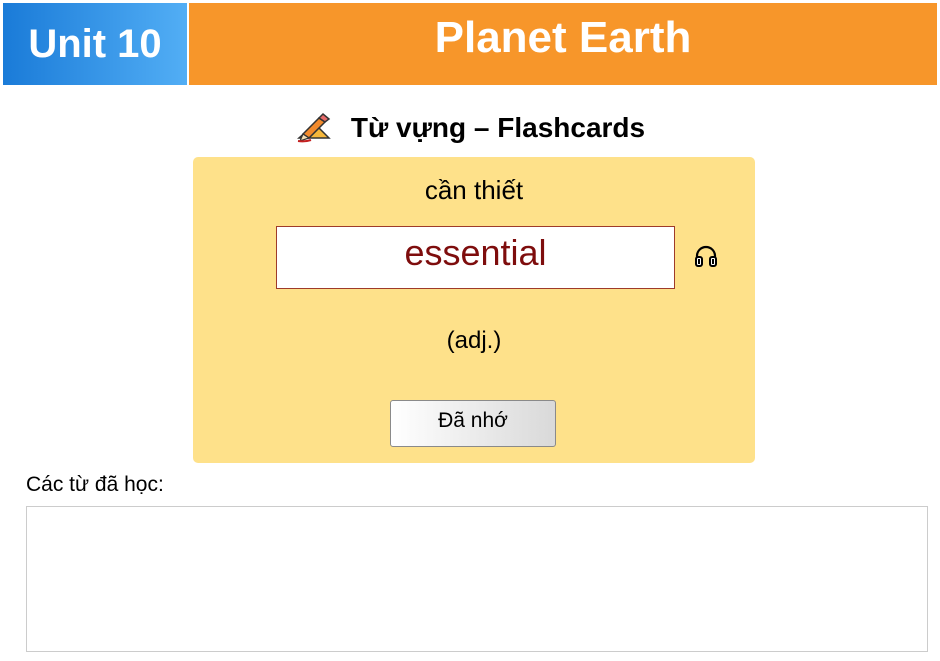 The image size is (940, 661). What do you see at coordinates (95, 484) in the screenshot?
I see `learned-words-label: Các từ đã học:` at bounding box center [95, 484].